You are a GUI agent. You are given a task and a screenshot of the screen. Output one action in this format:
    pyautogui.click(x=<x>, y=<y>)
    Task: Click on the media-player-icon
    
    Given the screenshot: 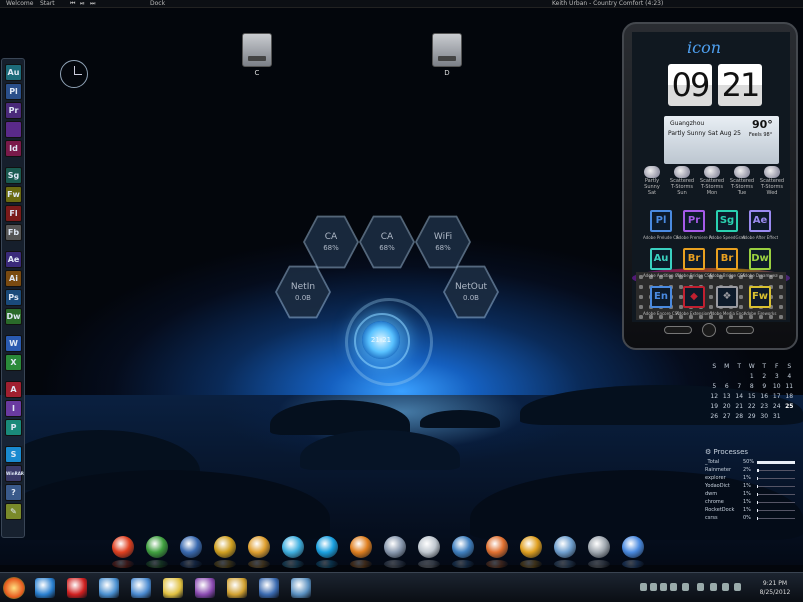 What is the action you would take?
    pyautogui.click(x=361, y=552)
    